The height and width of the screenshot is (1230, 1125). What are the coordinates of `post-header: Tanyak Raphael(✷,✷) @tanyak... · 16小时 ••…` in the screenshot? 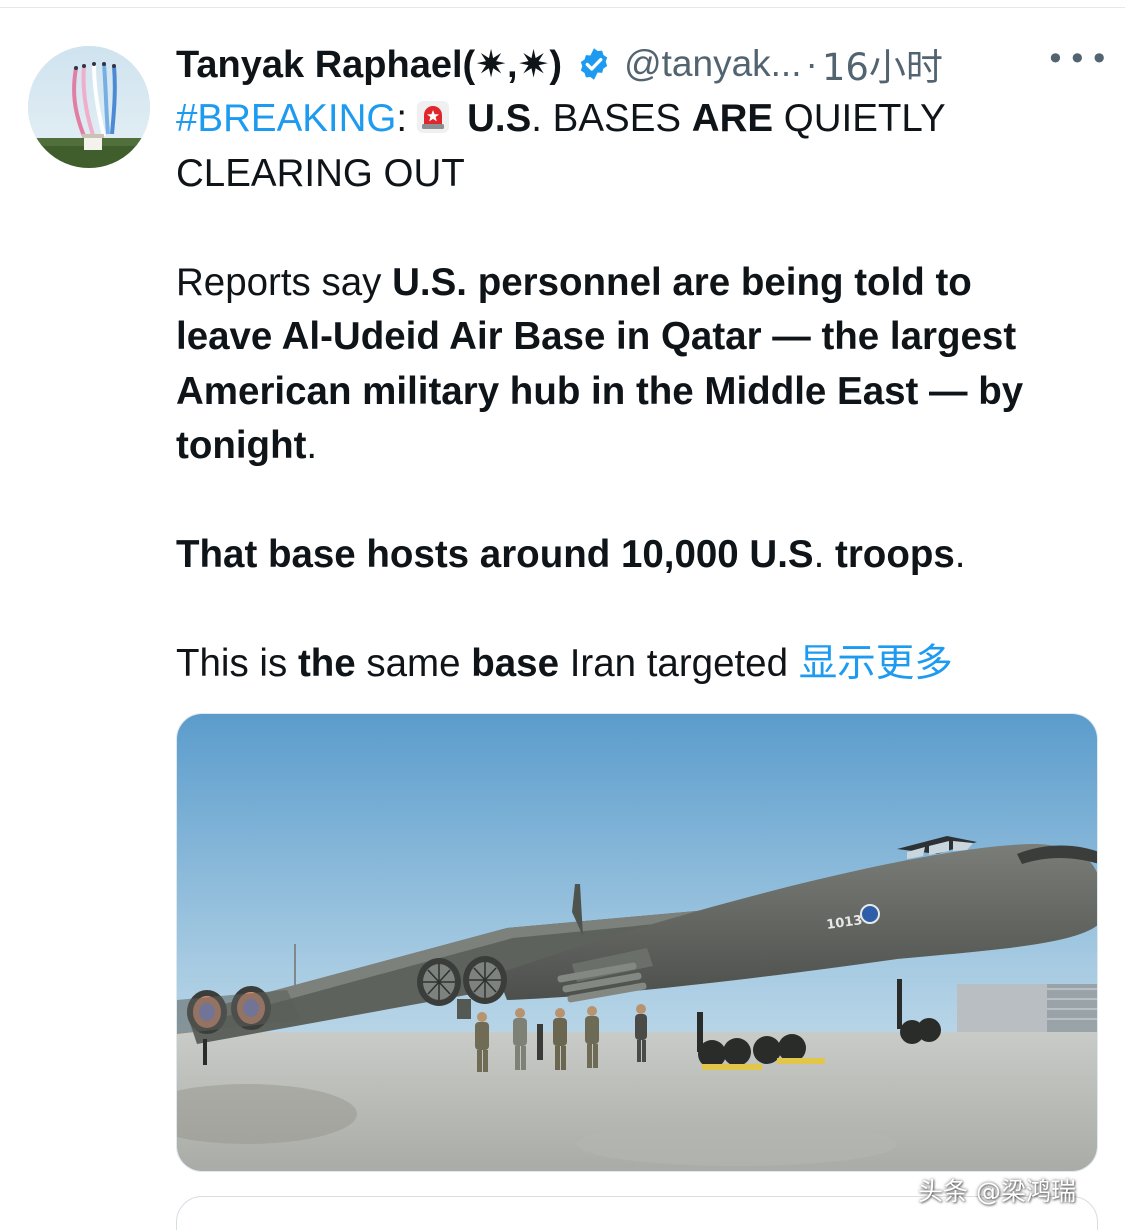 It's located at (642, 64).